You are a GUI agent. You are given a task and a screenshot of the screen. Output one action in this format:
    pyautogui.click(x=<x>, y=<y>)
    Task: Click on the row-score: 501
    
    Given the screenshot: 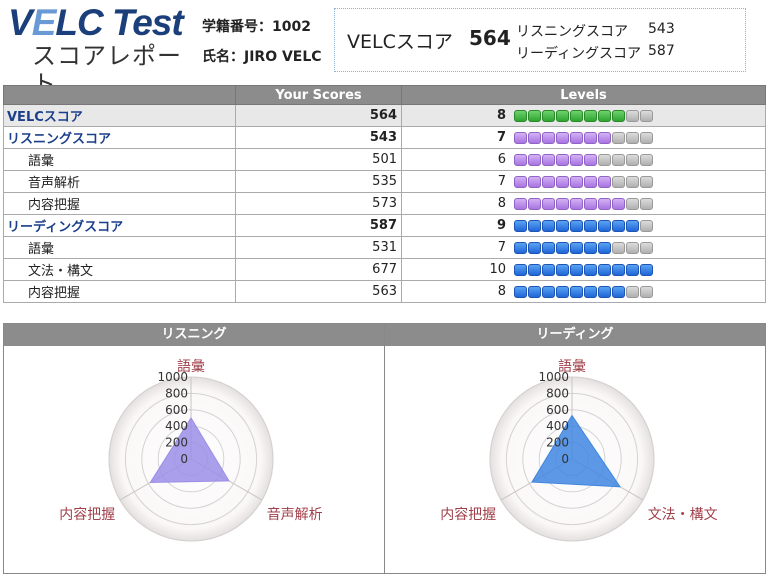 What is the action you would take?
    pyautogui.click(x=318, y=159)
    